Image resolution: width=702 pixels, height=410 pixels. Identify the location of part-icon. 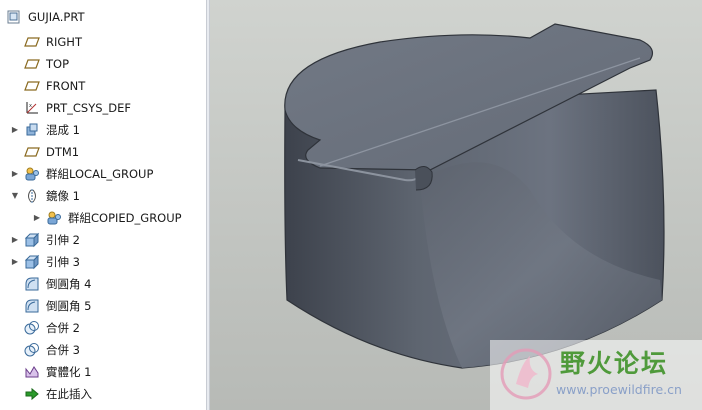
(14, 17).